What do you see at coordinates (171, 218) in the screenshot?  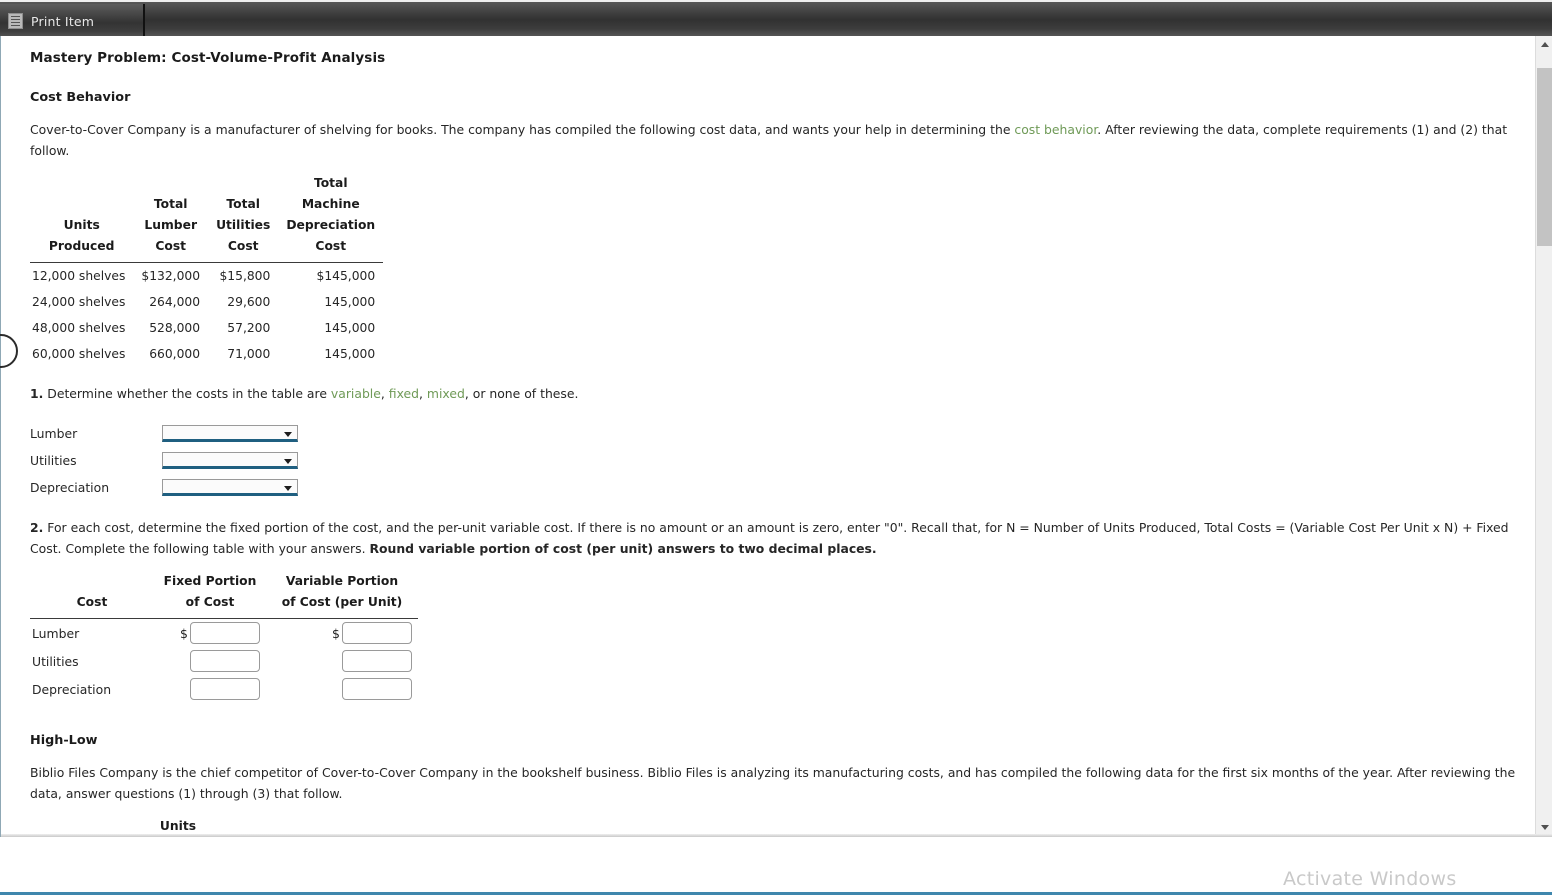 I see `col-header-total-lumber-cost: Total Lumber Cost` at bounding box center [171, 218].